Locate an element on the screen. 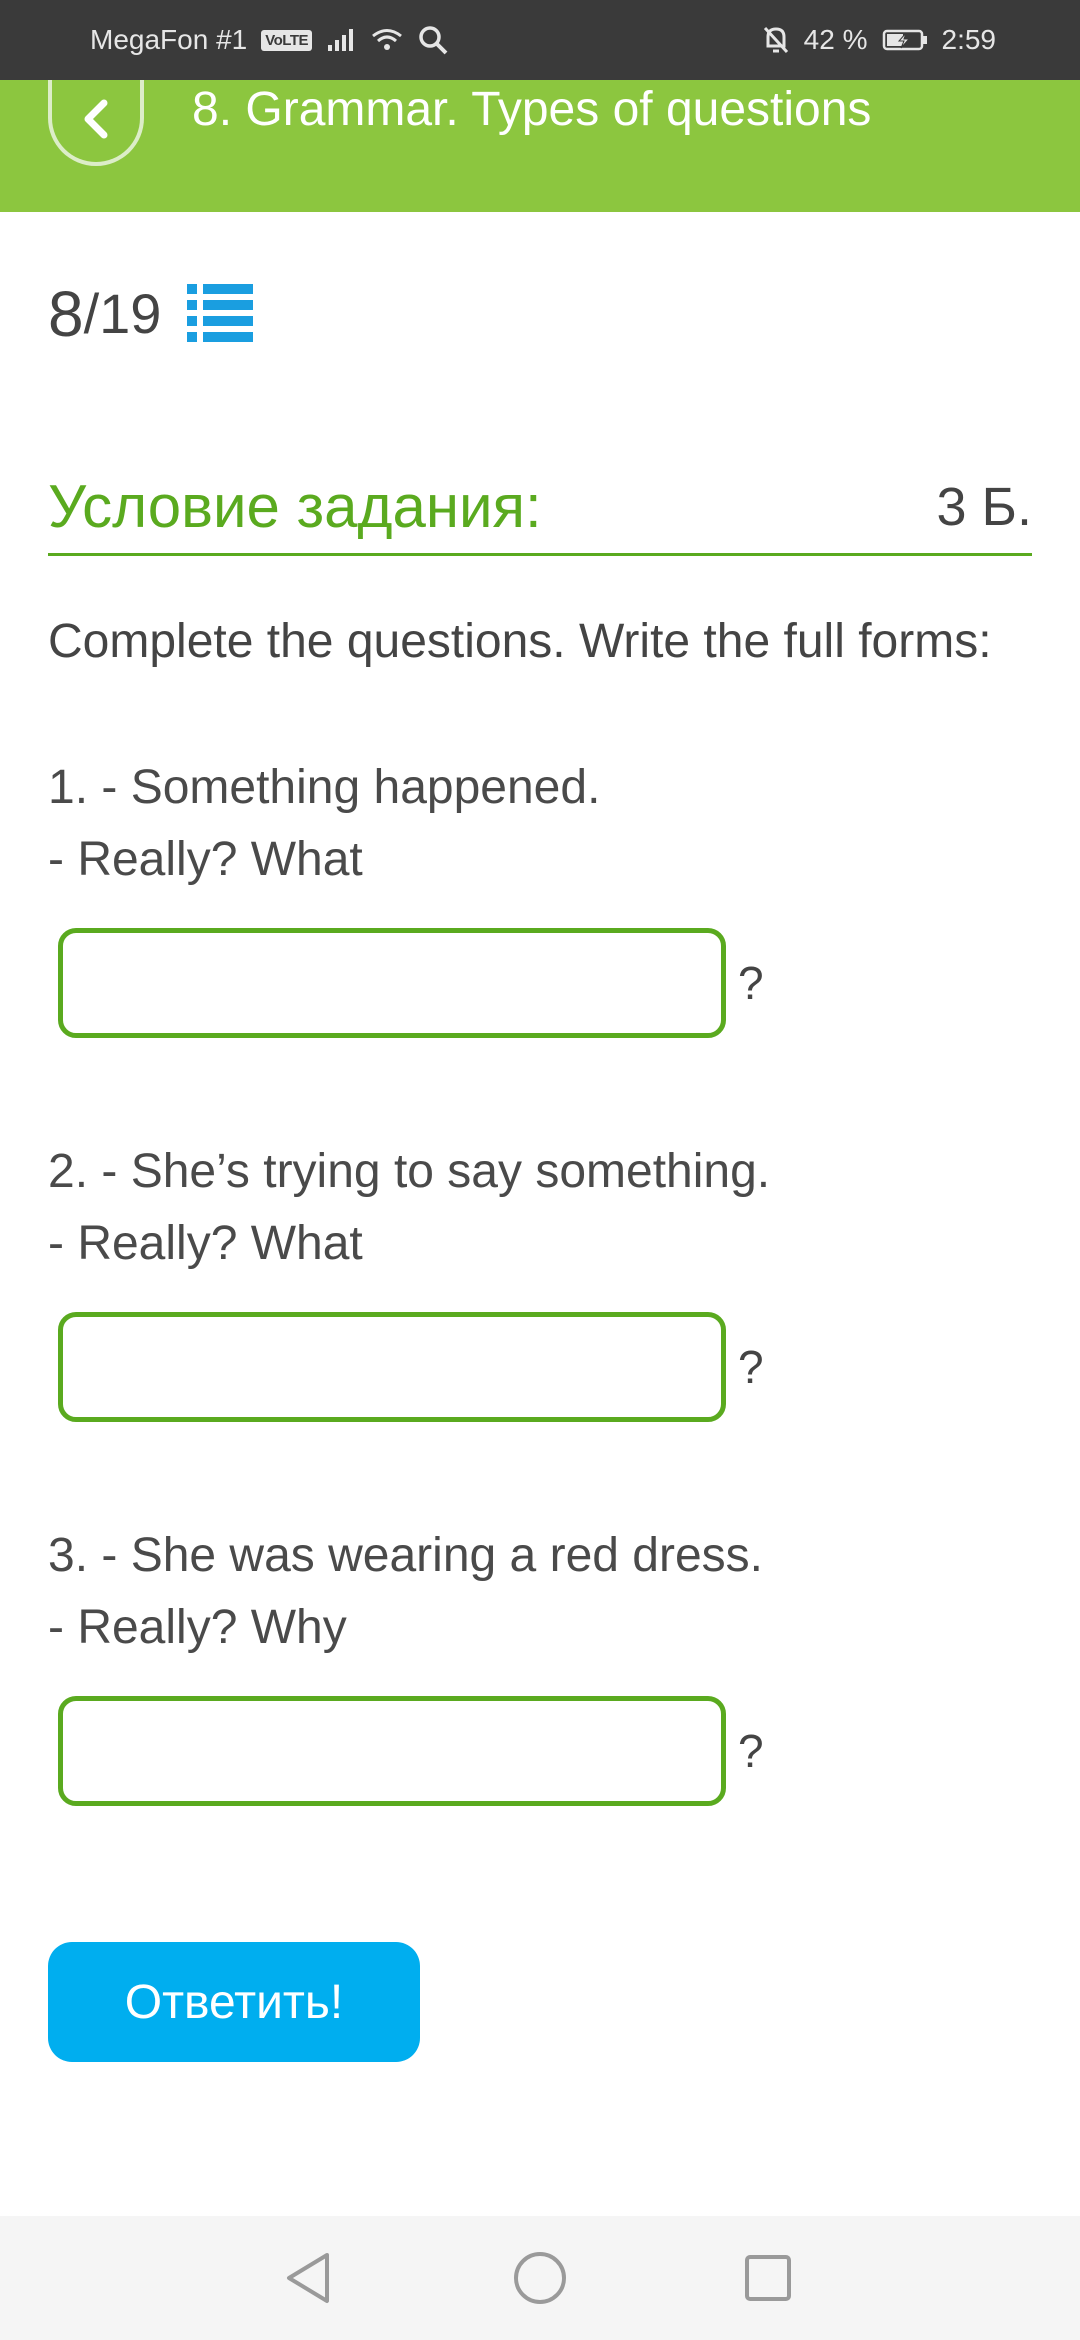  nav-recents-icon is located at coordinates (768, 2278).